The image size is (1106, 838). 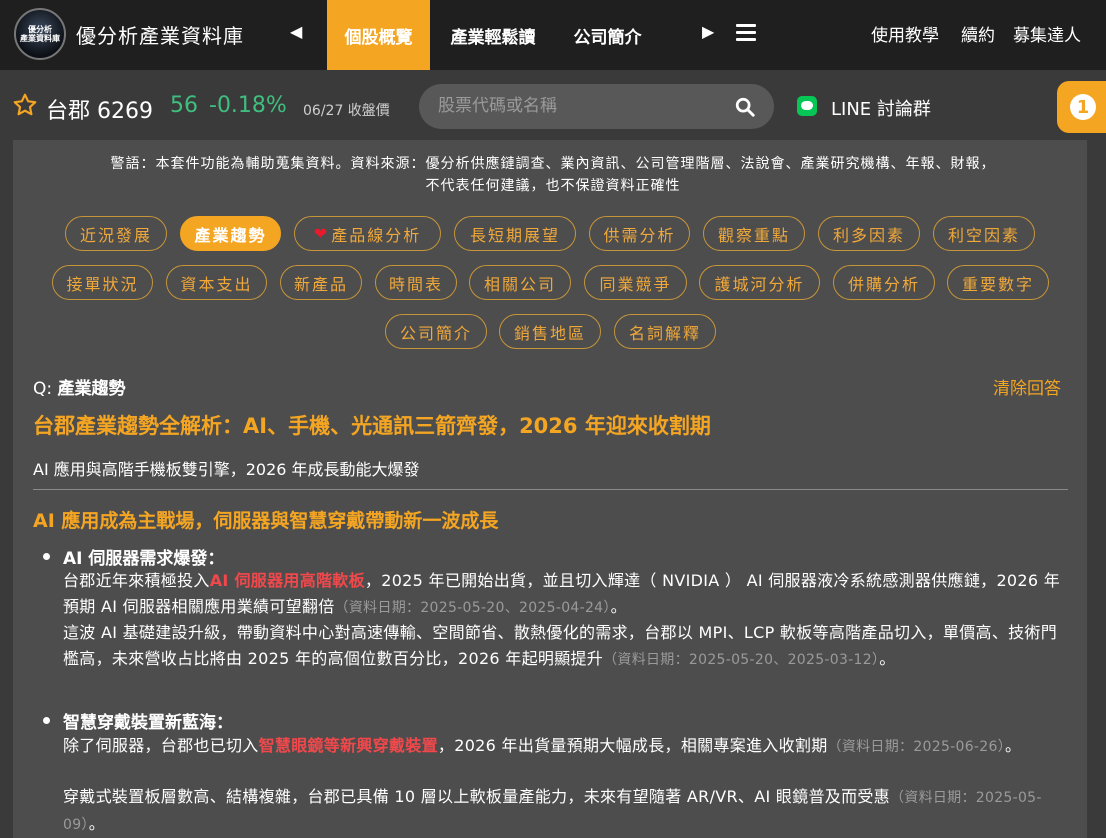 I want to click on hamburger-menu-icon, so click(x=746, y=33).